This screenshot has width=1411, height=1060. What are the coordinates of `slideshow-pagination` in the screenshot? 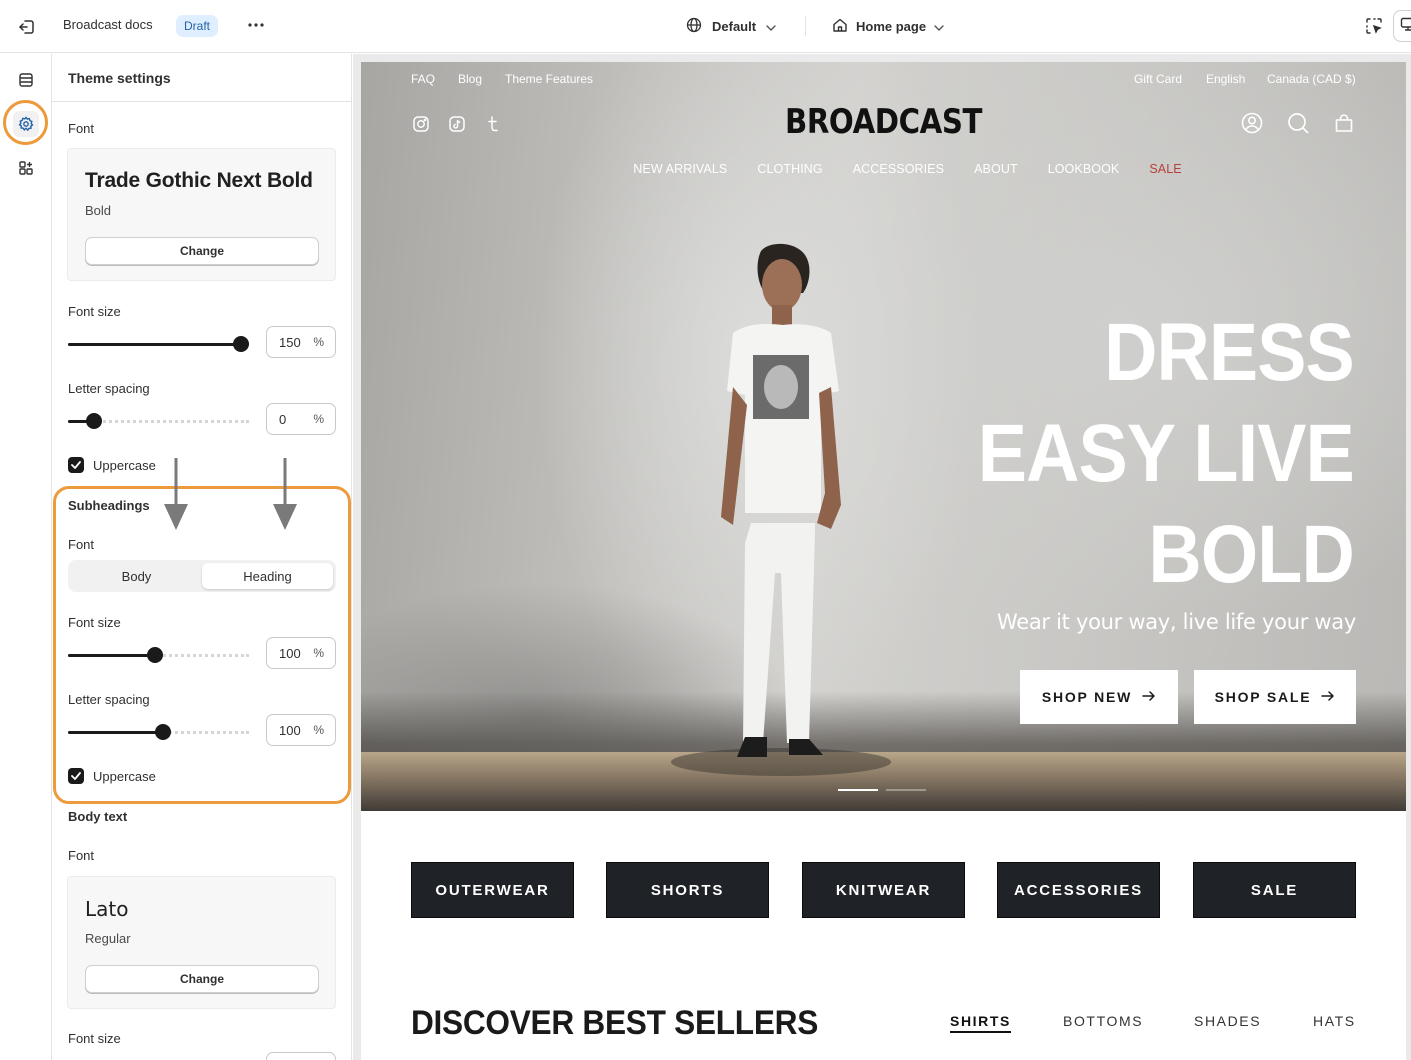 It's located at (882, 790).